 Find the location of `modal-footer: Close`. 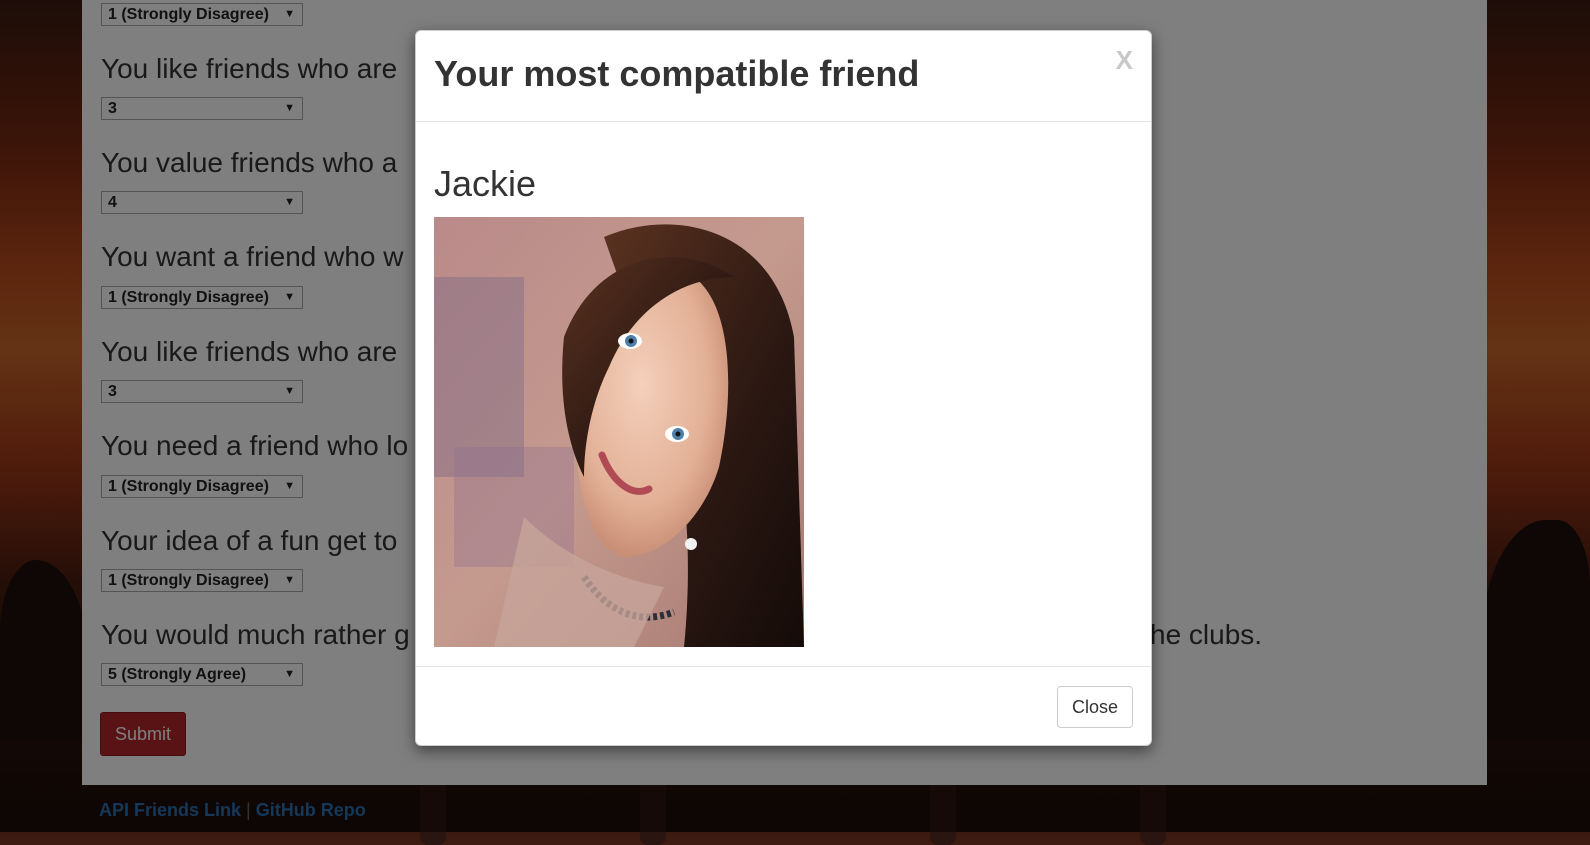

modal-footer: Close is located at coordinates (783, 706).